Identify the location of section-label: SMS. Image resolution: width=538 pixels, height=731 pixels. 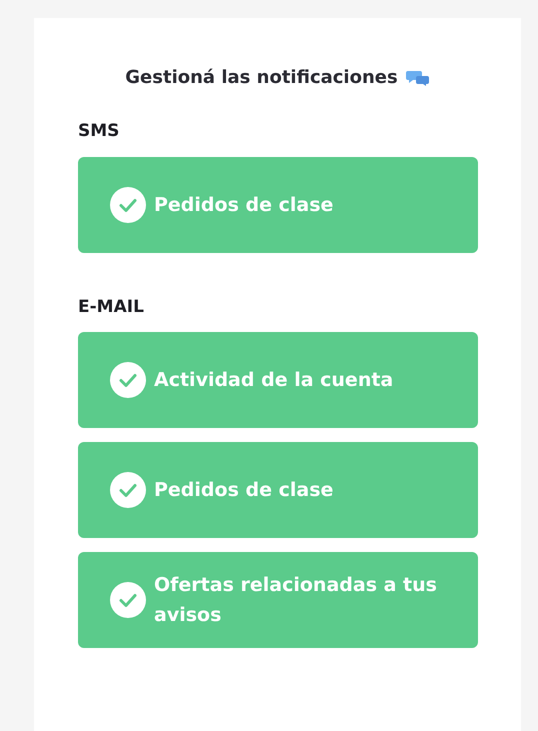
(99, 131).